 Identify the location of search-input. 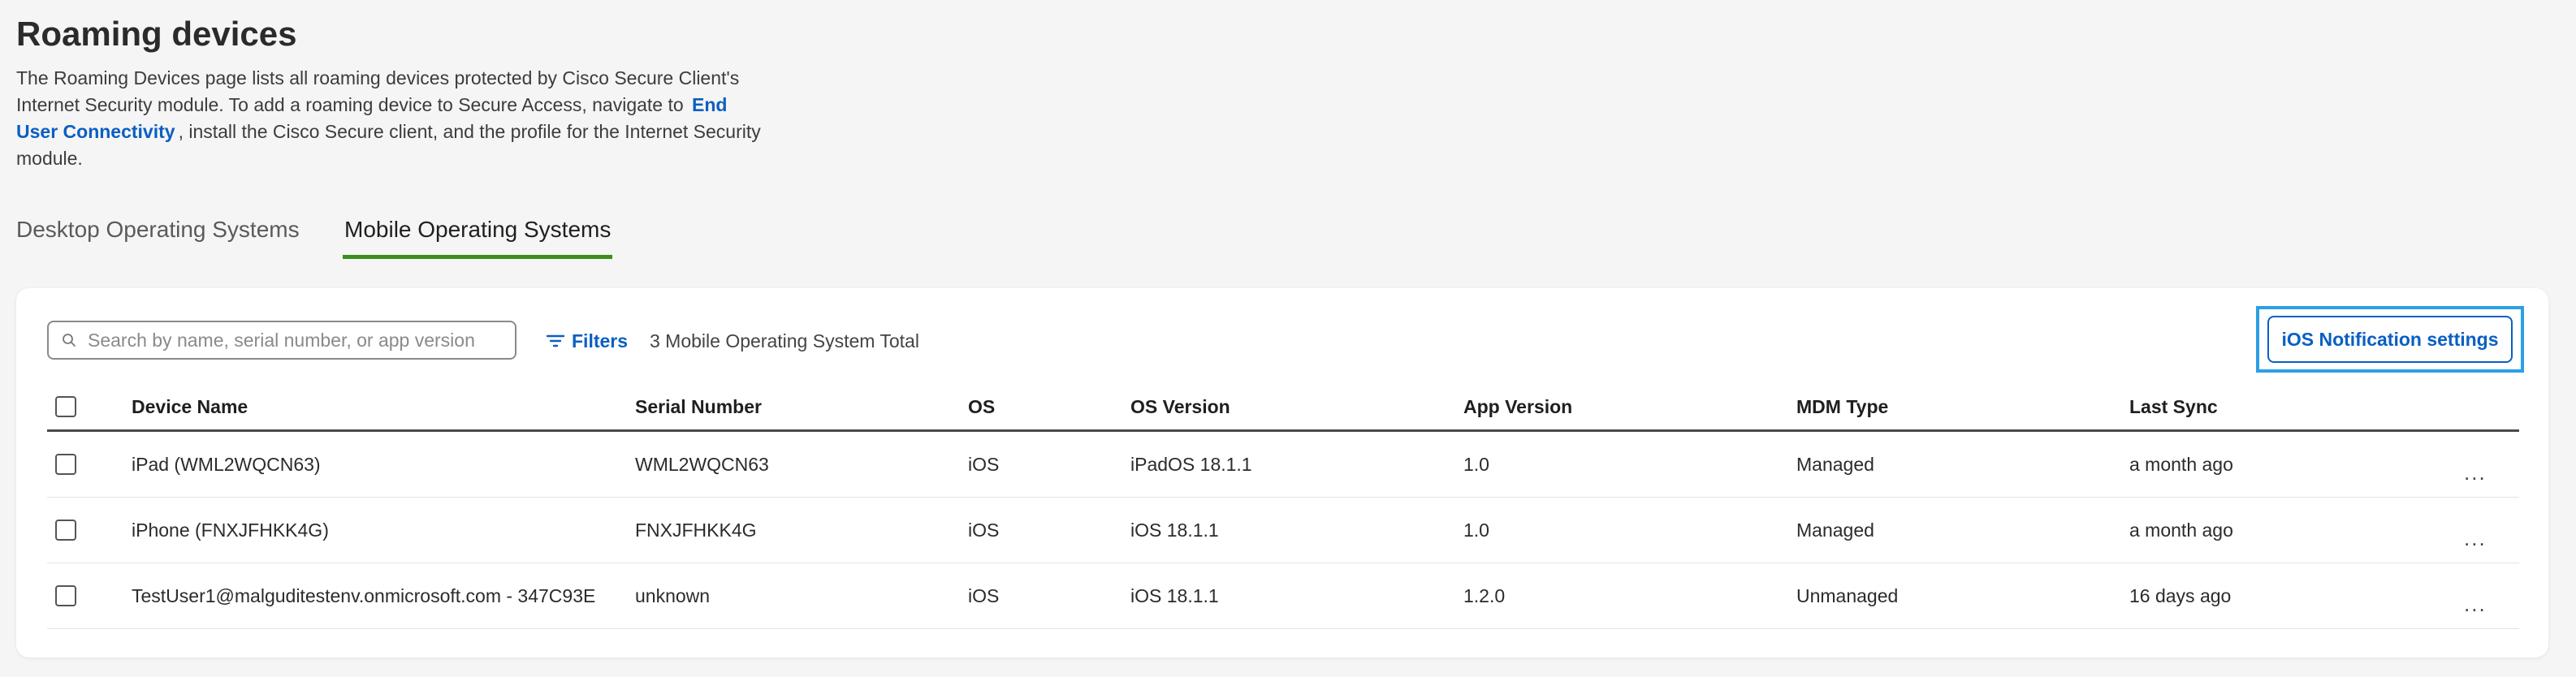
(290, 340).